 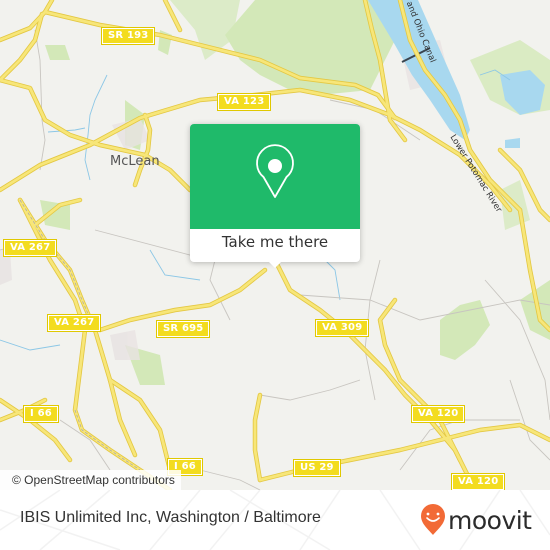 I want to click on moovit-logo-icon, so click(x=433, y=519).